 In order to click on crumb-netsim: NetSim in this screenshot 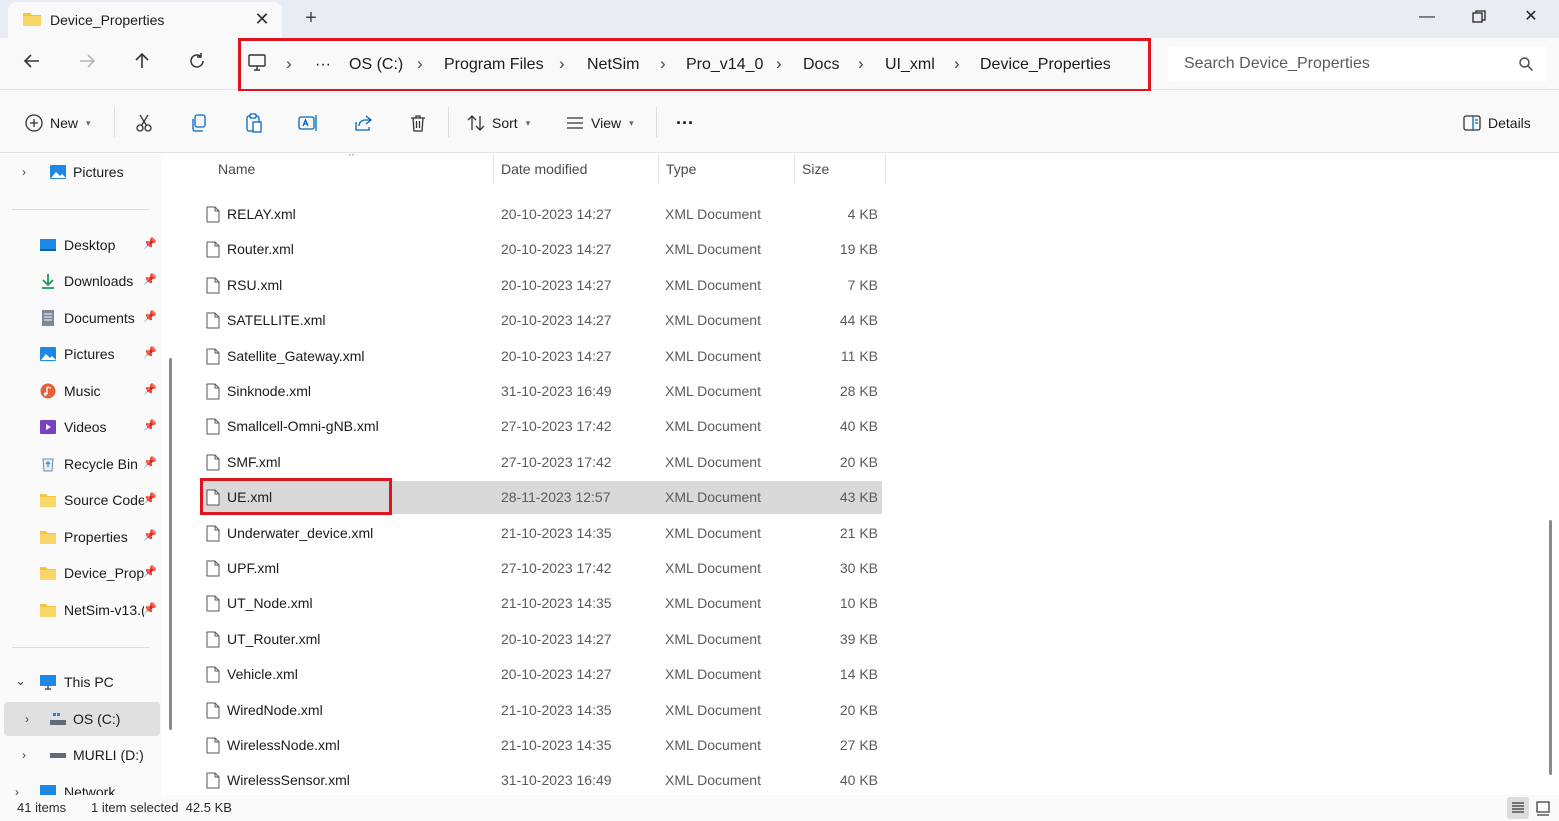, I will do `click(613, 65)`.